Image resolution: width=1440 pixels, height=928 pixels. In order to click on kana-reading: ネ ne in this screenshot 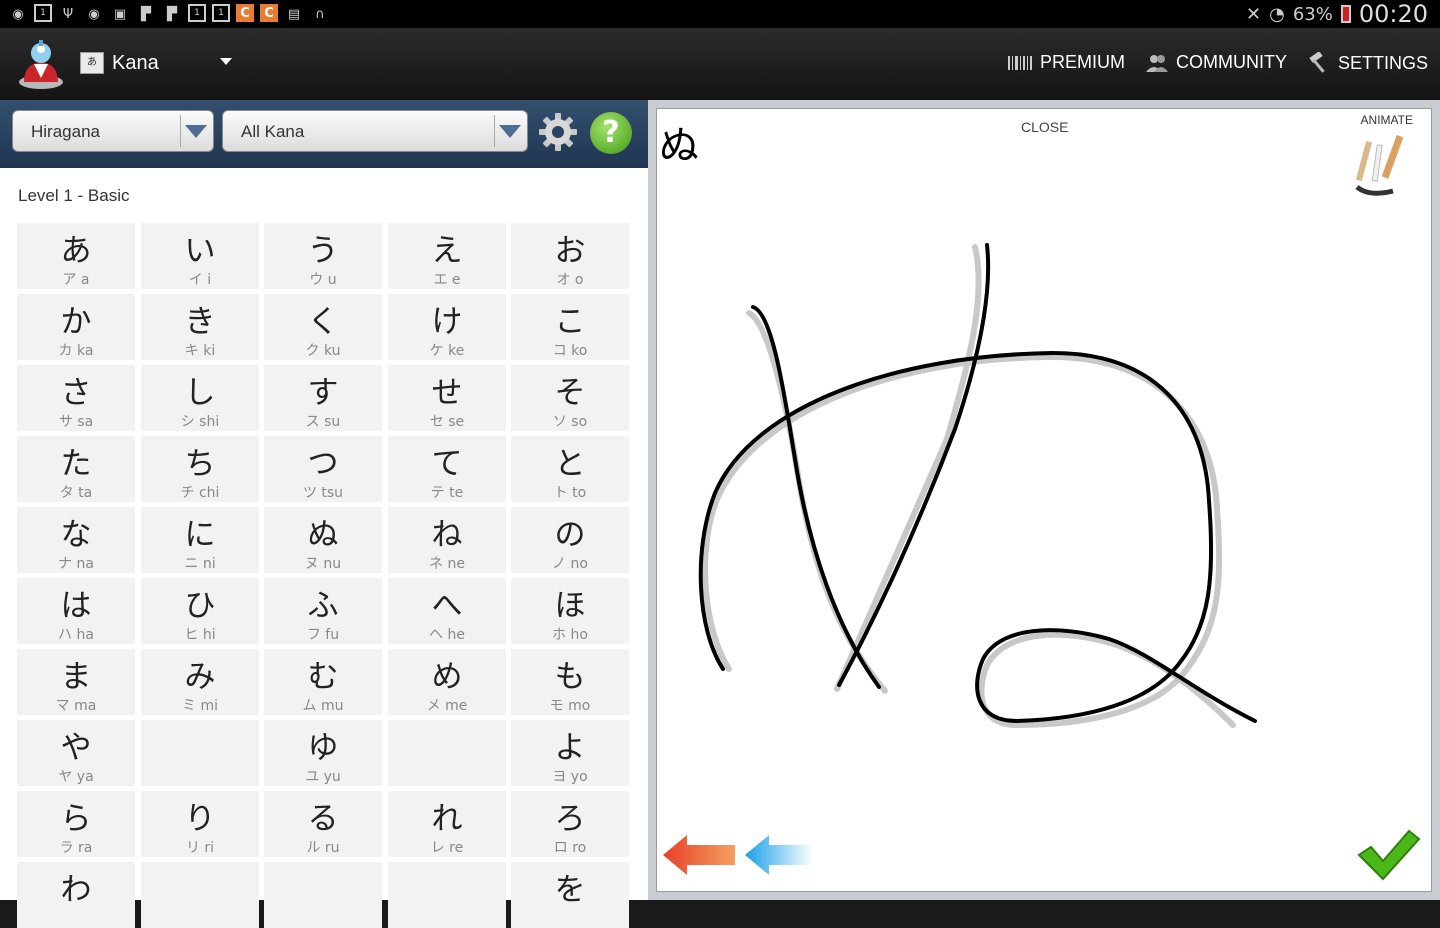, I will do `click(447, 564)`.